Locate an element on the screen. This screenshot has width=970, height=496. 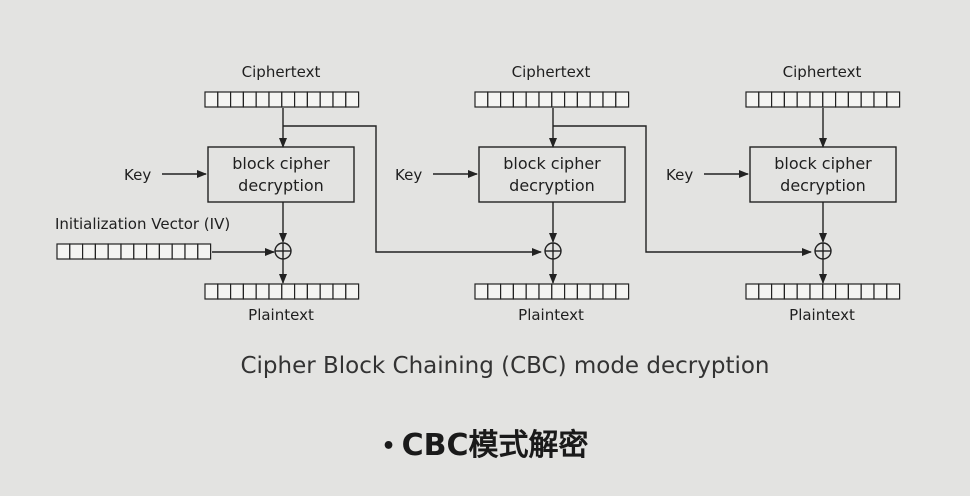
iv-block is located at coordinates (134, 251).